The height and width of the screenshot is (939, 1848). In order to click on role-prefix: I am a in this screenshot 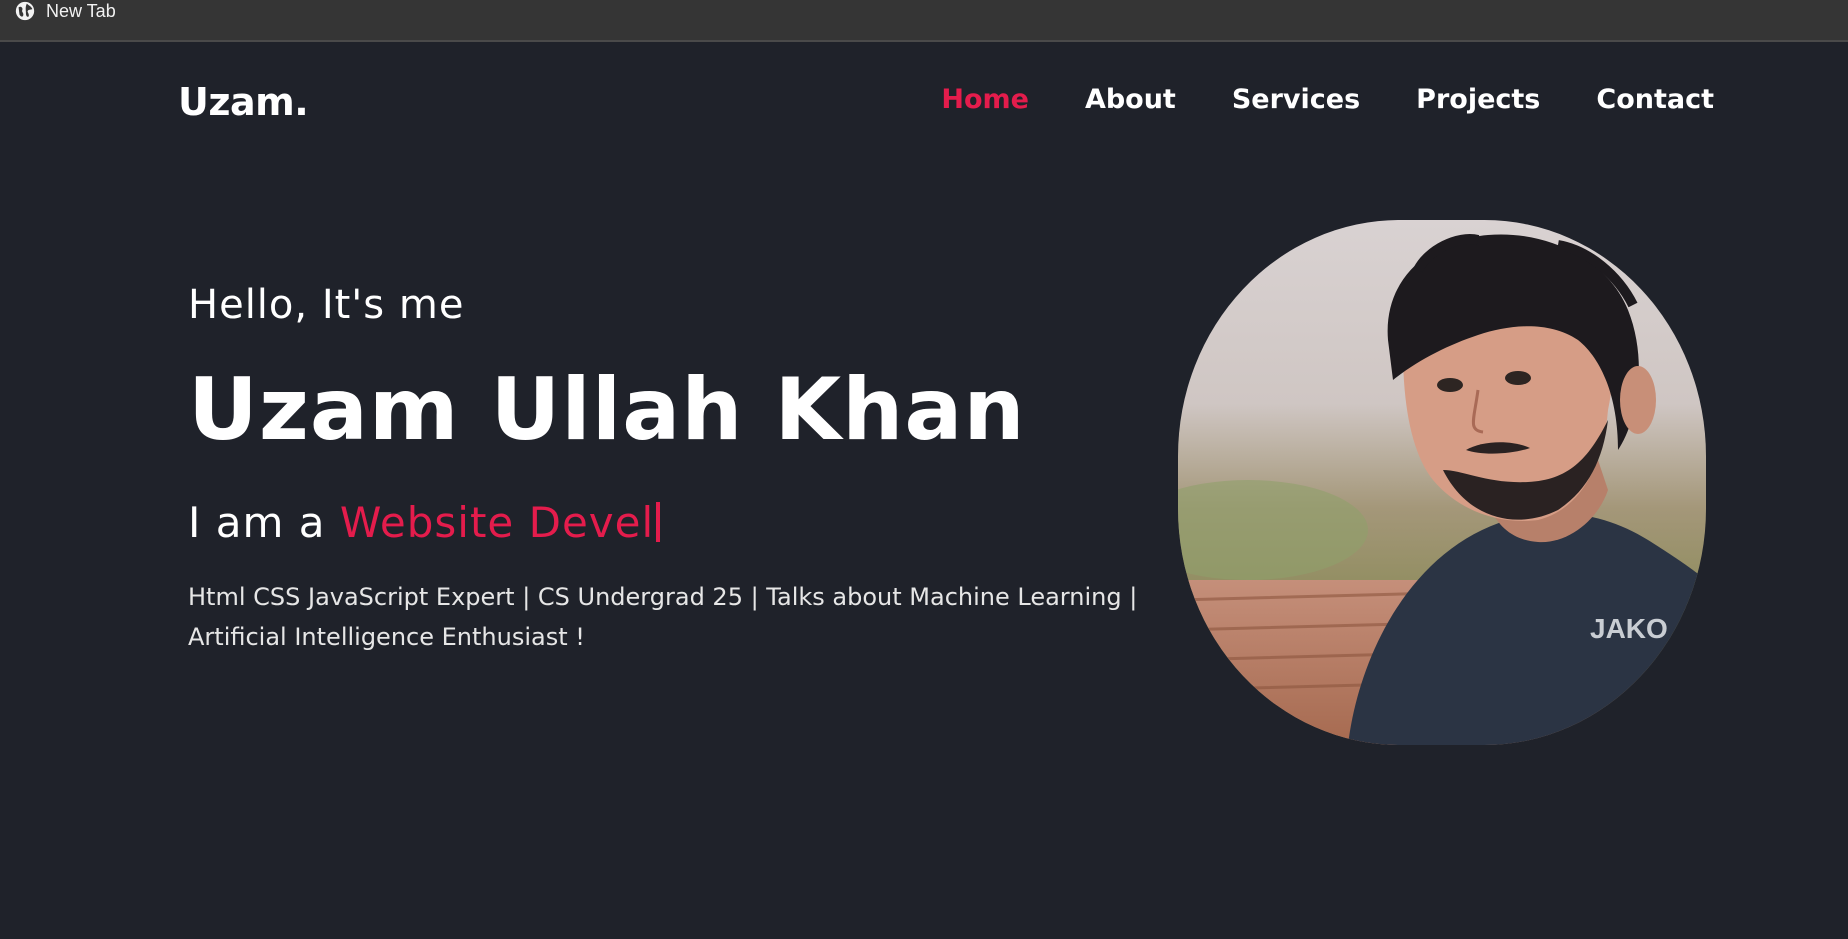, I will do `click(257, 522)`.